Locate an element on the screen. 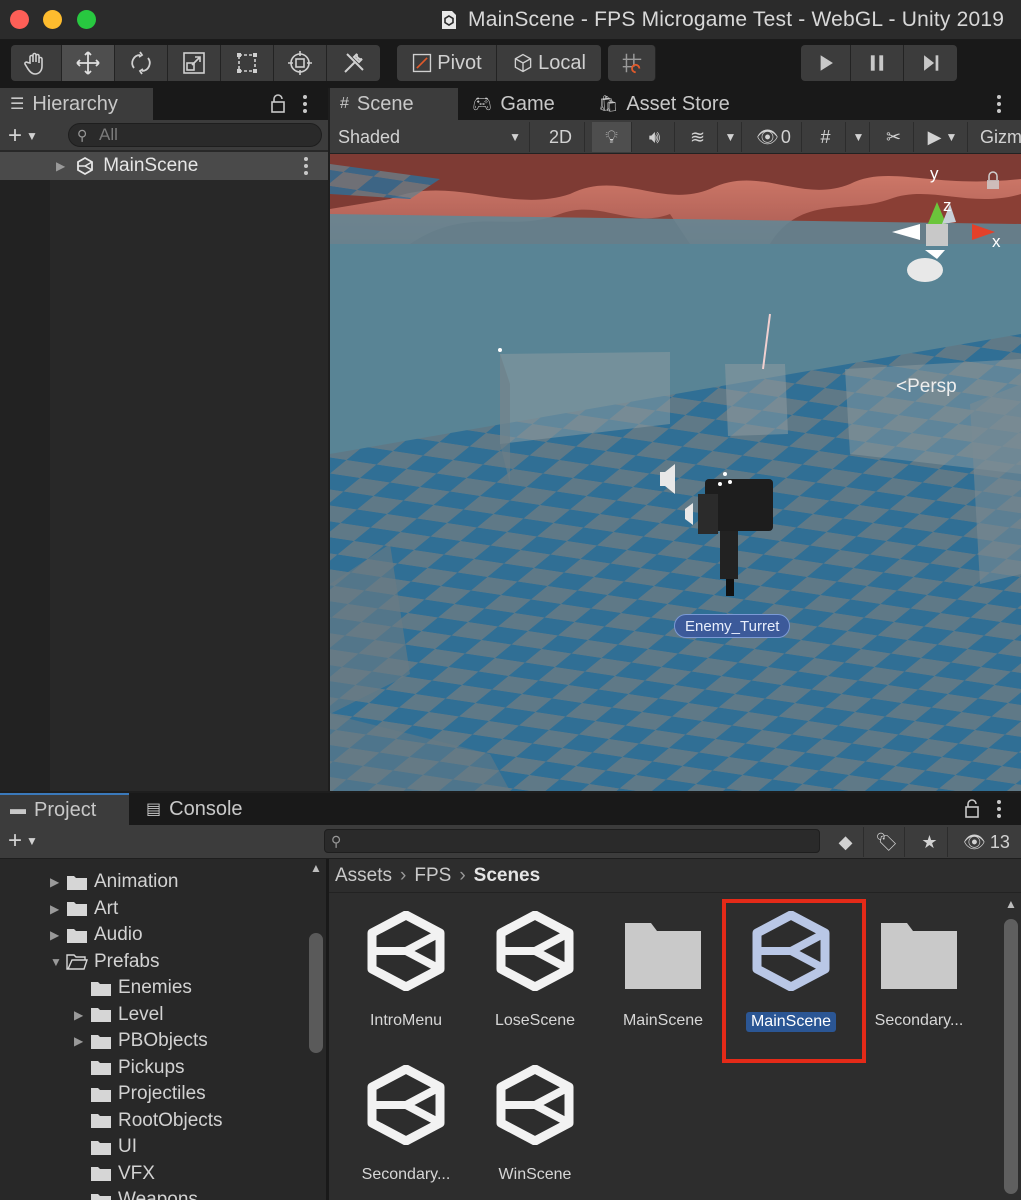 This screenshot has width=1021, height=1200. tree-item: ▶ Animation is located at coordinates (114, 882).